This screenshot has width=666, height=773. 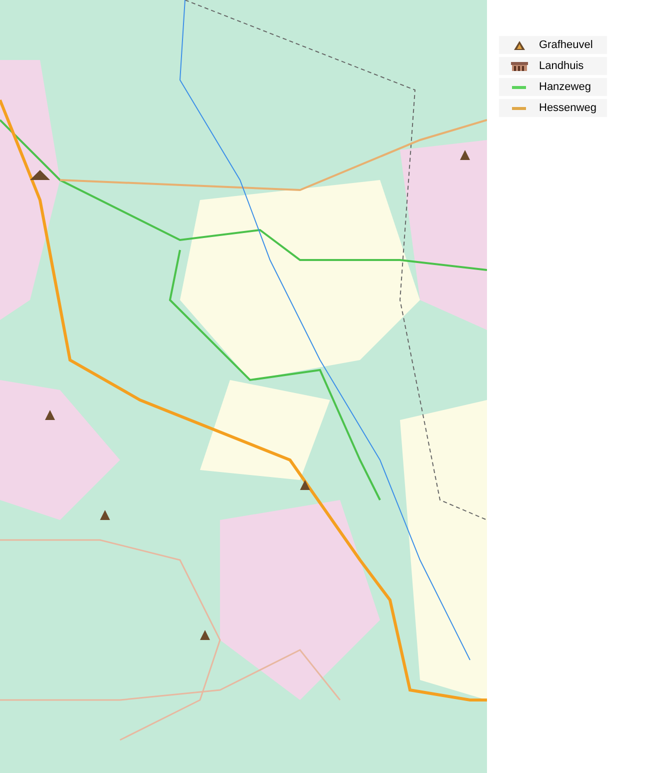 I want to click on legend-label: Landhuis, so click(x=561, y=66).